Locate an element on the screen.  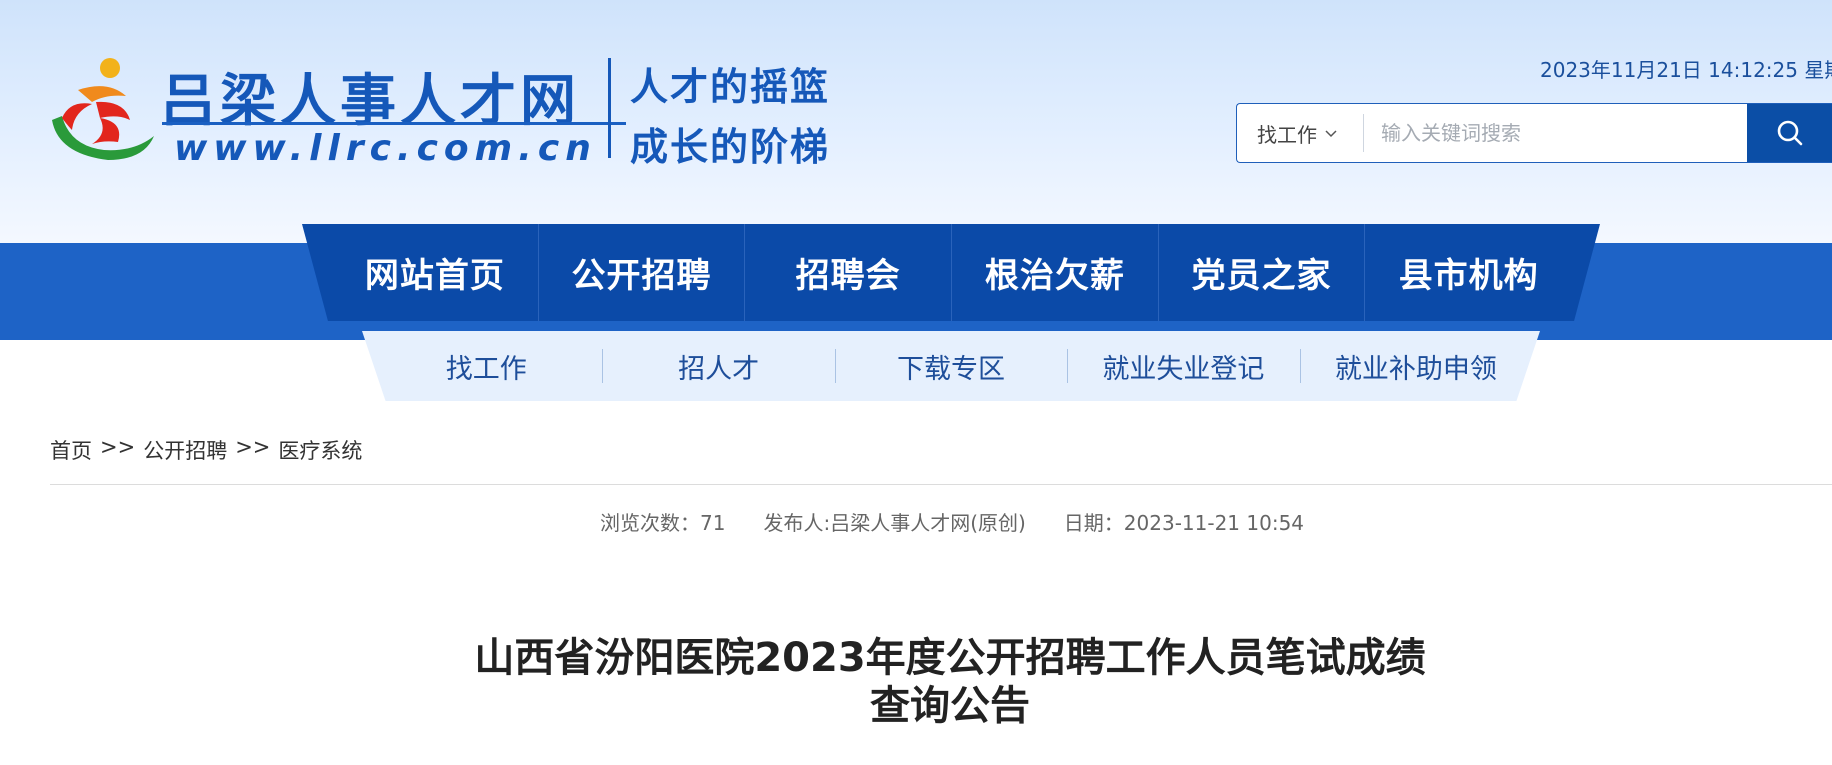
breadcrumb: 首页 >> 公开招聘 >> 医疗系统 is located at coordinates (206, 450).